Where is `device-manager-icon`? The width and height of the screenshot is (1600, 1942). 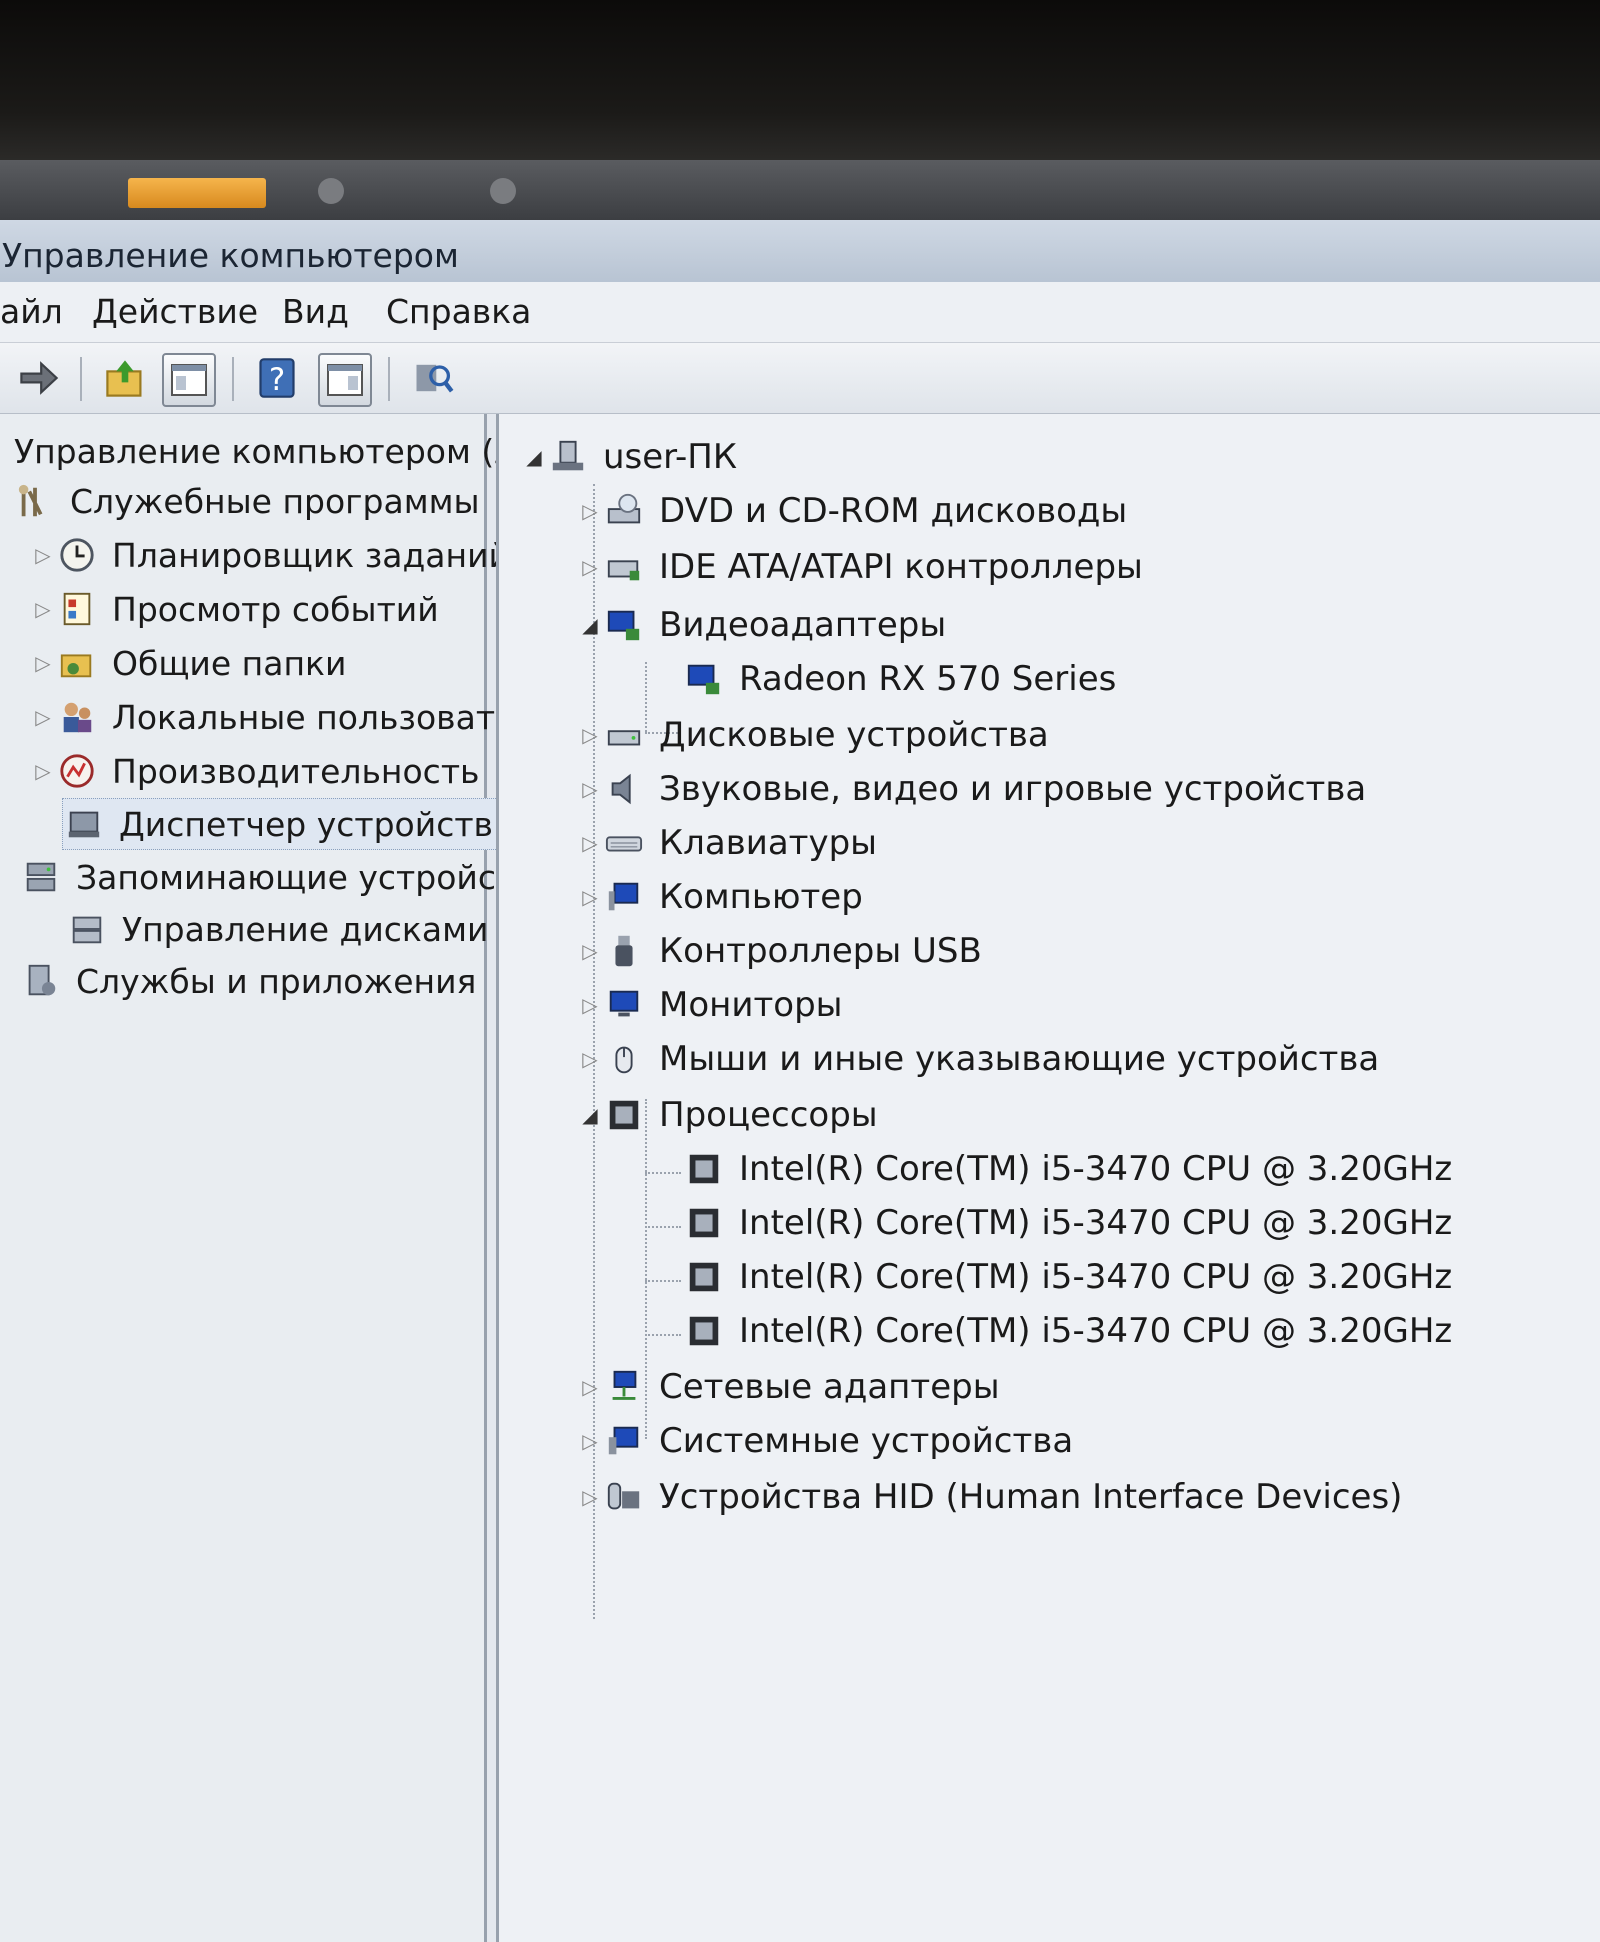
device-manager-icon is located at coordinates (84, 824).